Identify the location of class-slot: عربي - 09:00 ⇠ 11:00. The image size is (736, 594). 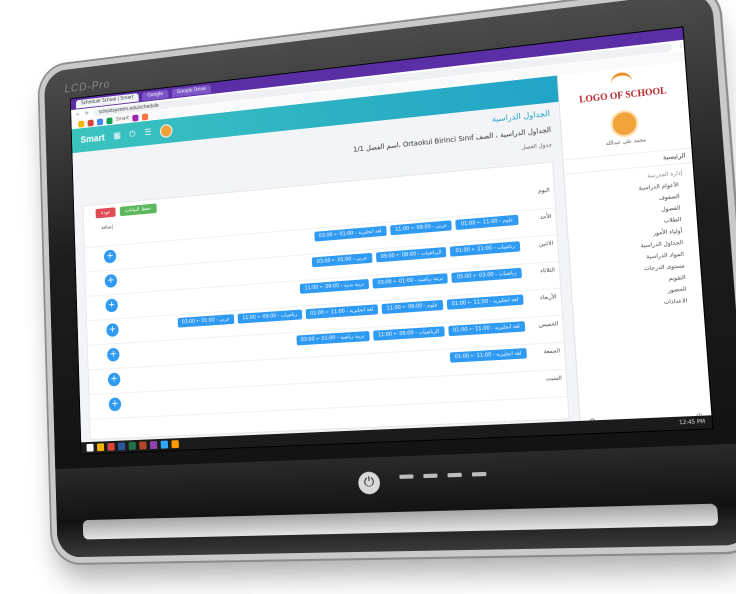
(421, 228).